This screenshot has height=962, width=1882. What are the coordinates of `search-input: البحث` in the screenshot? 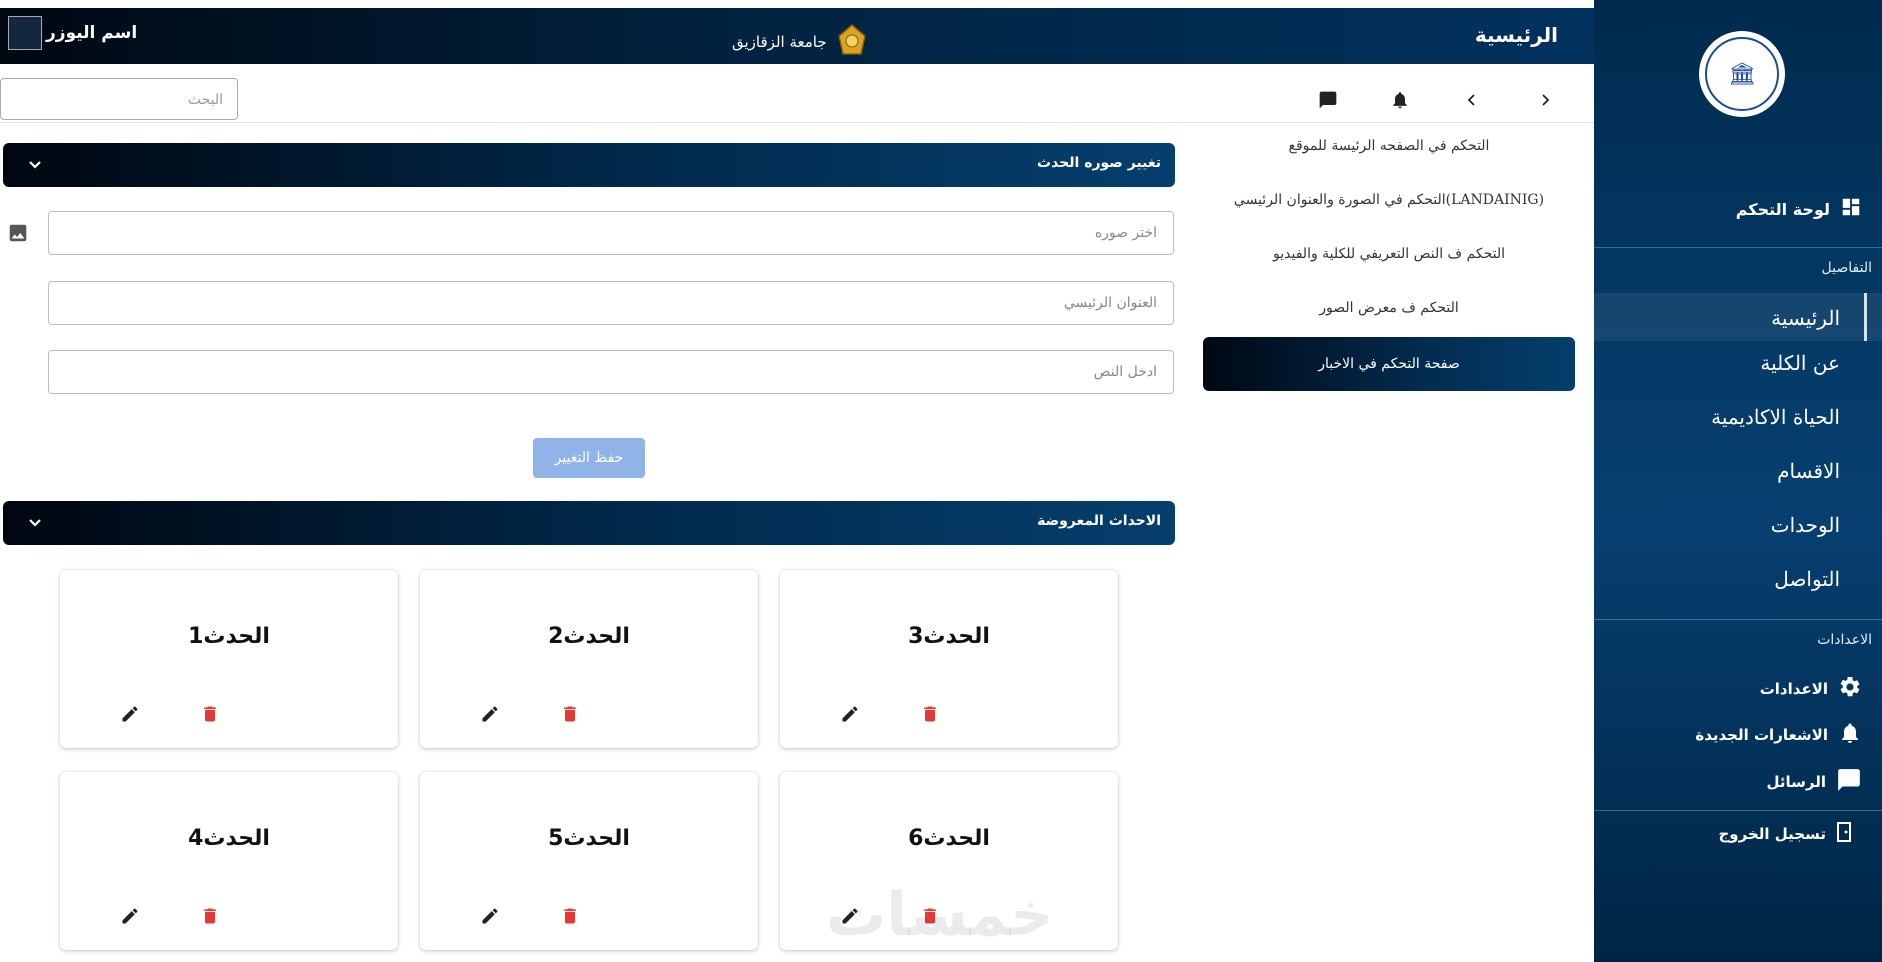 It's located at (119, 99).